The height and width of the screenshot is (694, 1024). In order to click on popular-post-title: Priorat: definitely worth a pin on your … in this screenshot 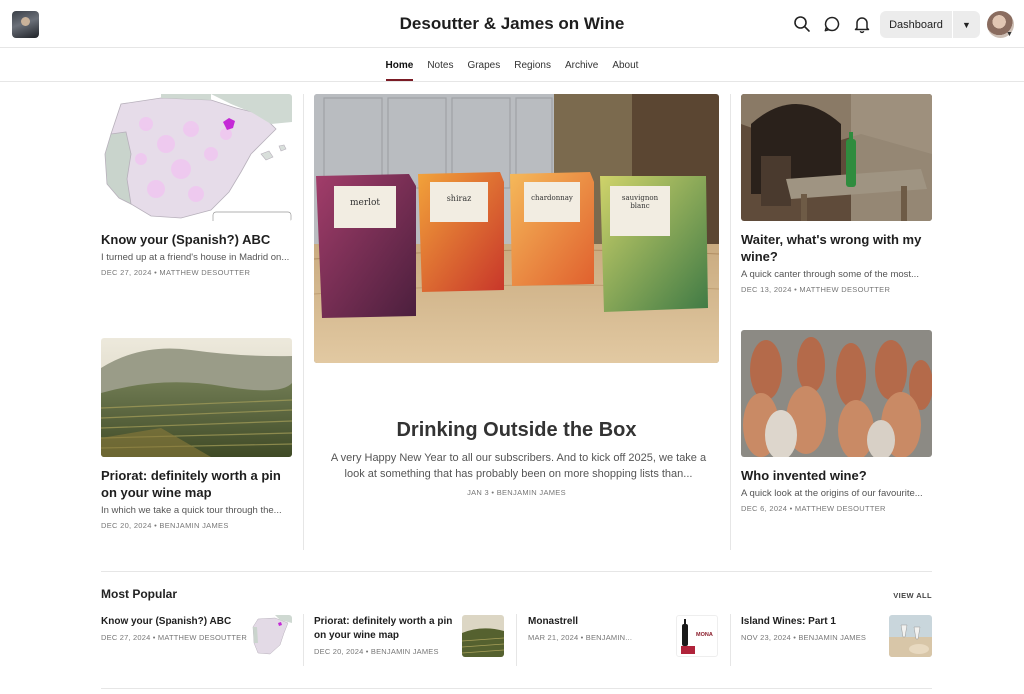, I will do `click(384, 629)`.